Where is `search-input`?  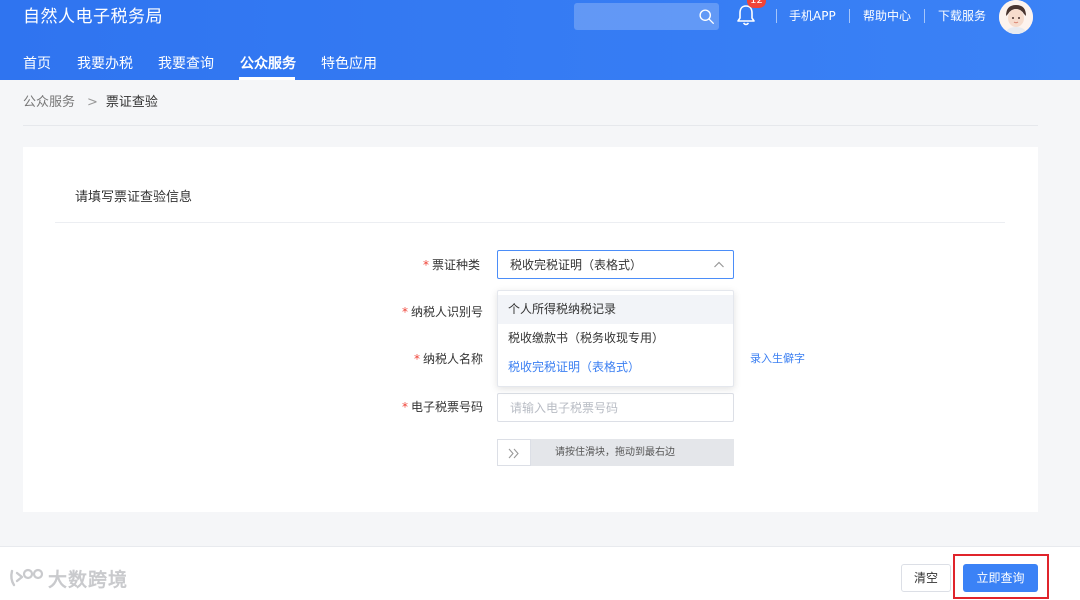 search-input is located at coordinates (635, 16).